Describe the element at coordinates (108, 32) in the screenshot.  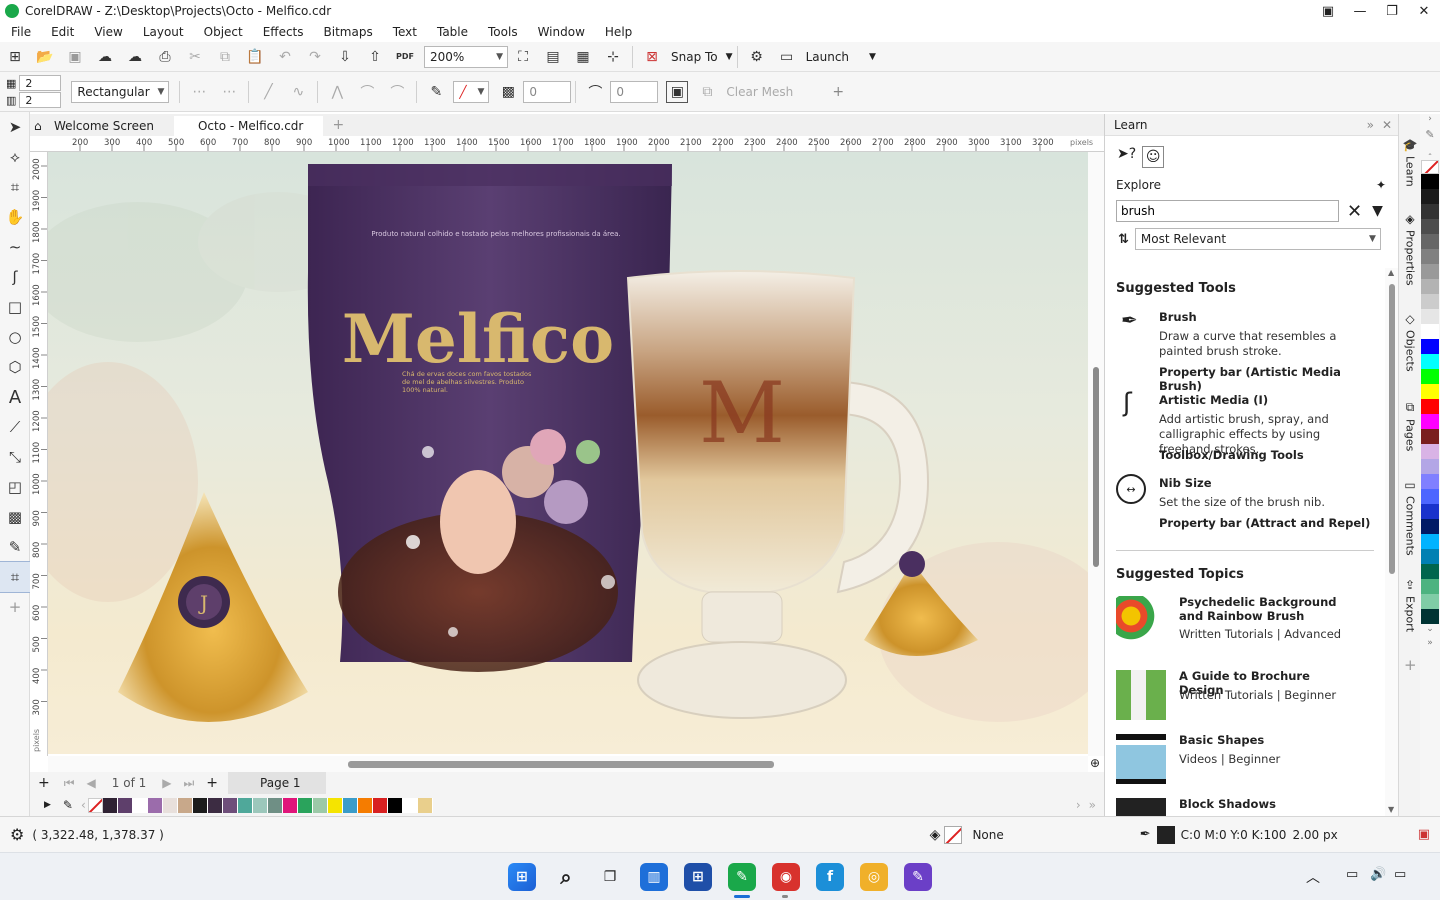
I see `menu-view: View` at that location.